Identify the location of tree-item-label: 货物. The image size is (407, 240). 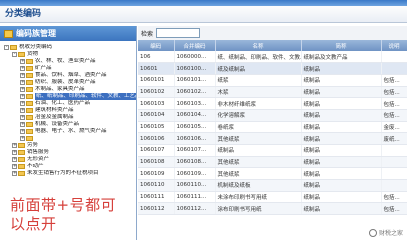
(33, 54).